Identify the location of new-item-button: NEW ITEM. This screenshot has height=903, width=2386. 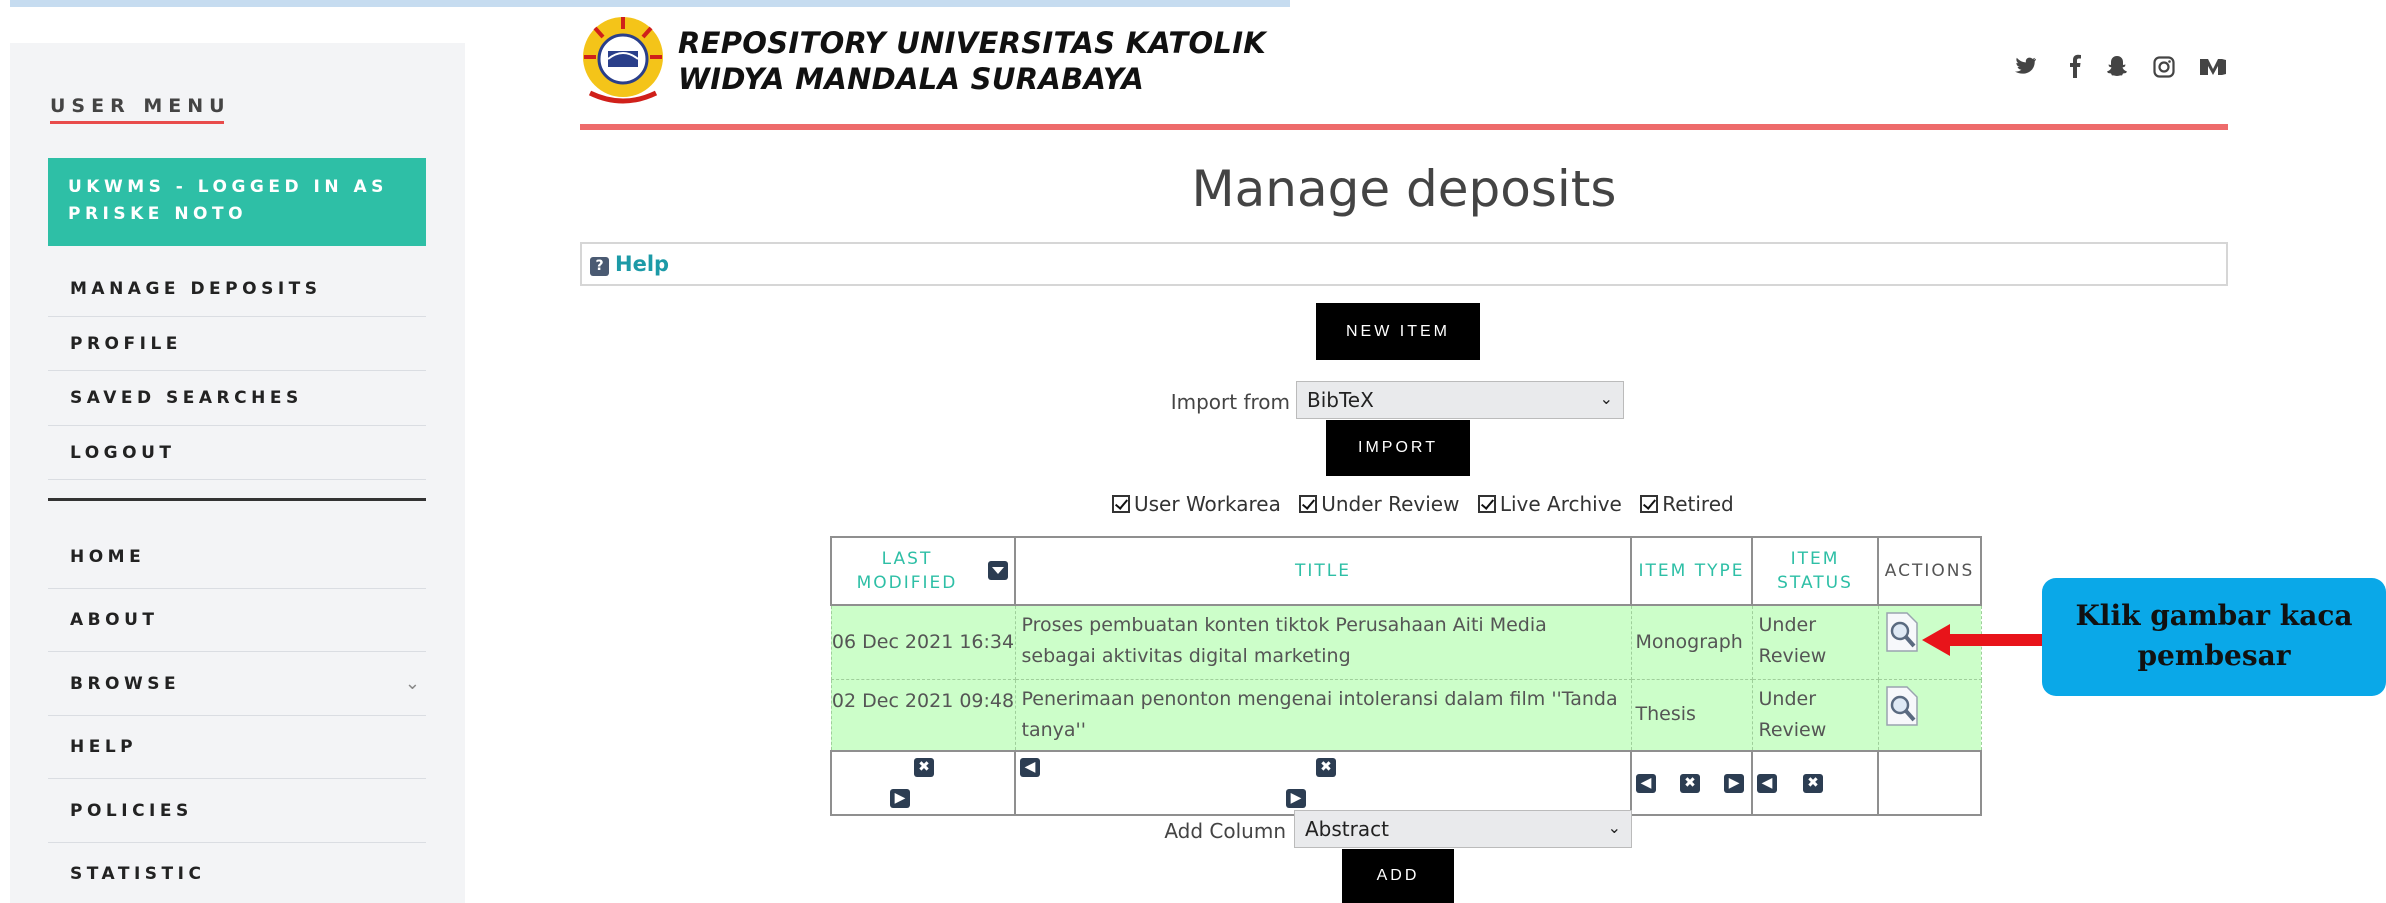
(1398, 331).